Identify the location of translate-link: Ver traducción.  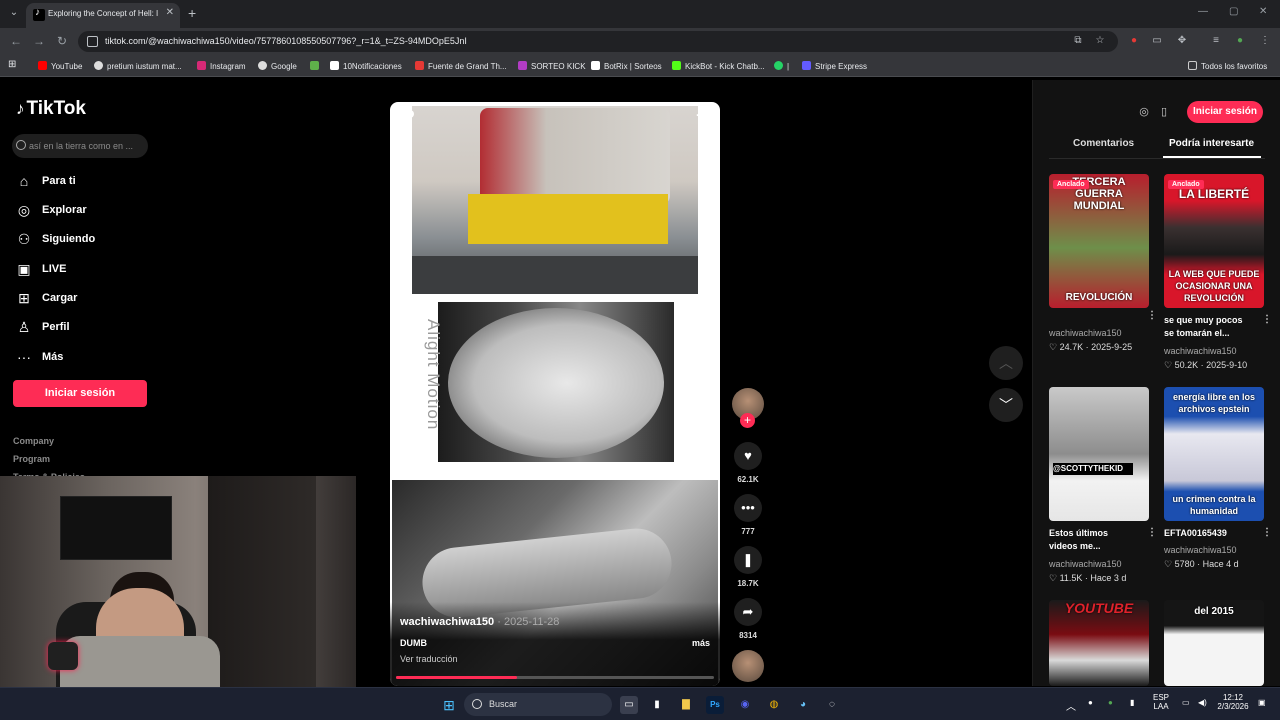
(429, 659).